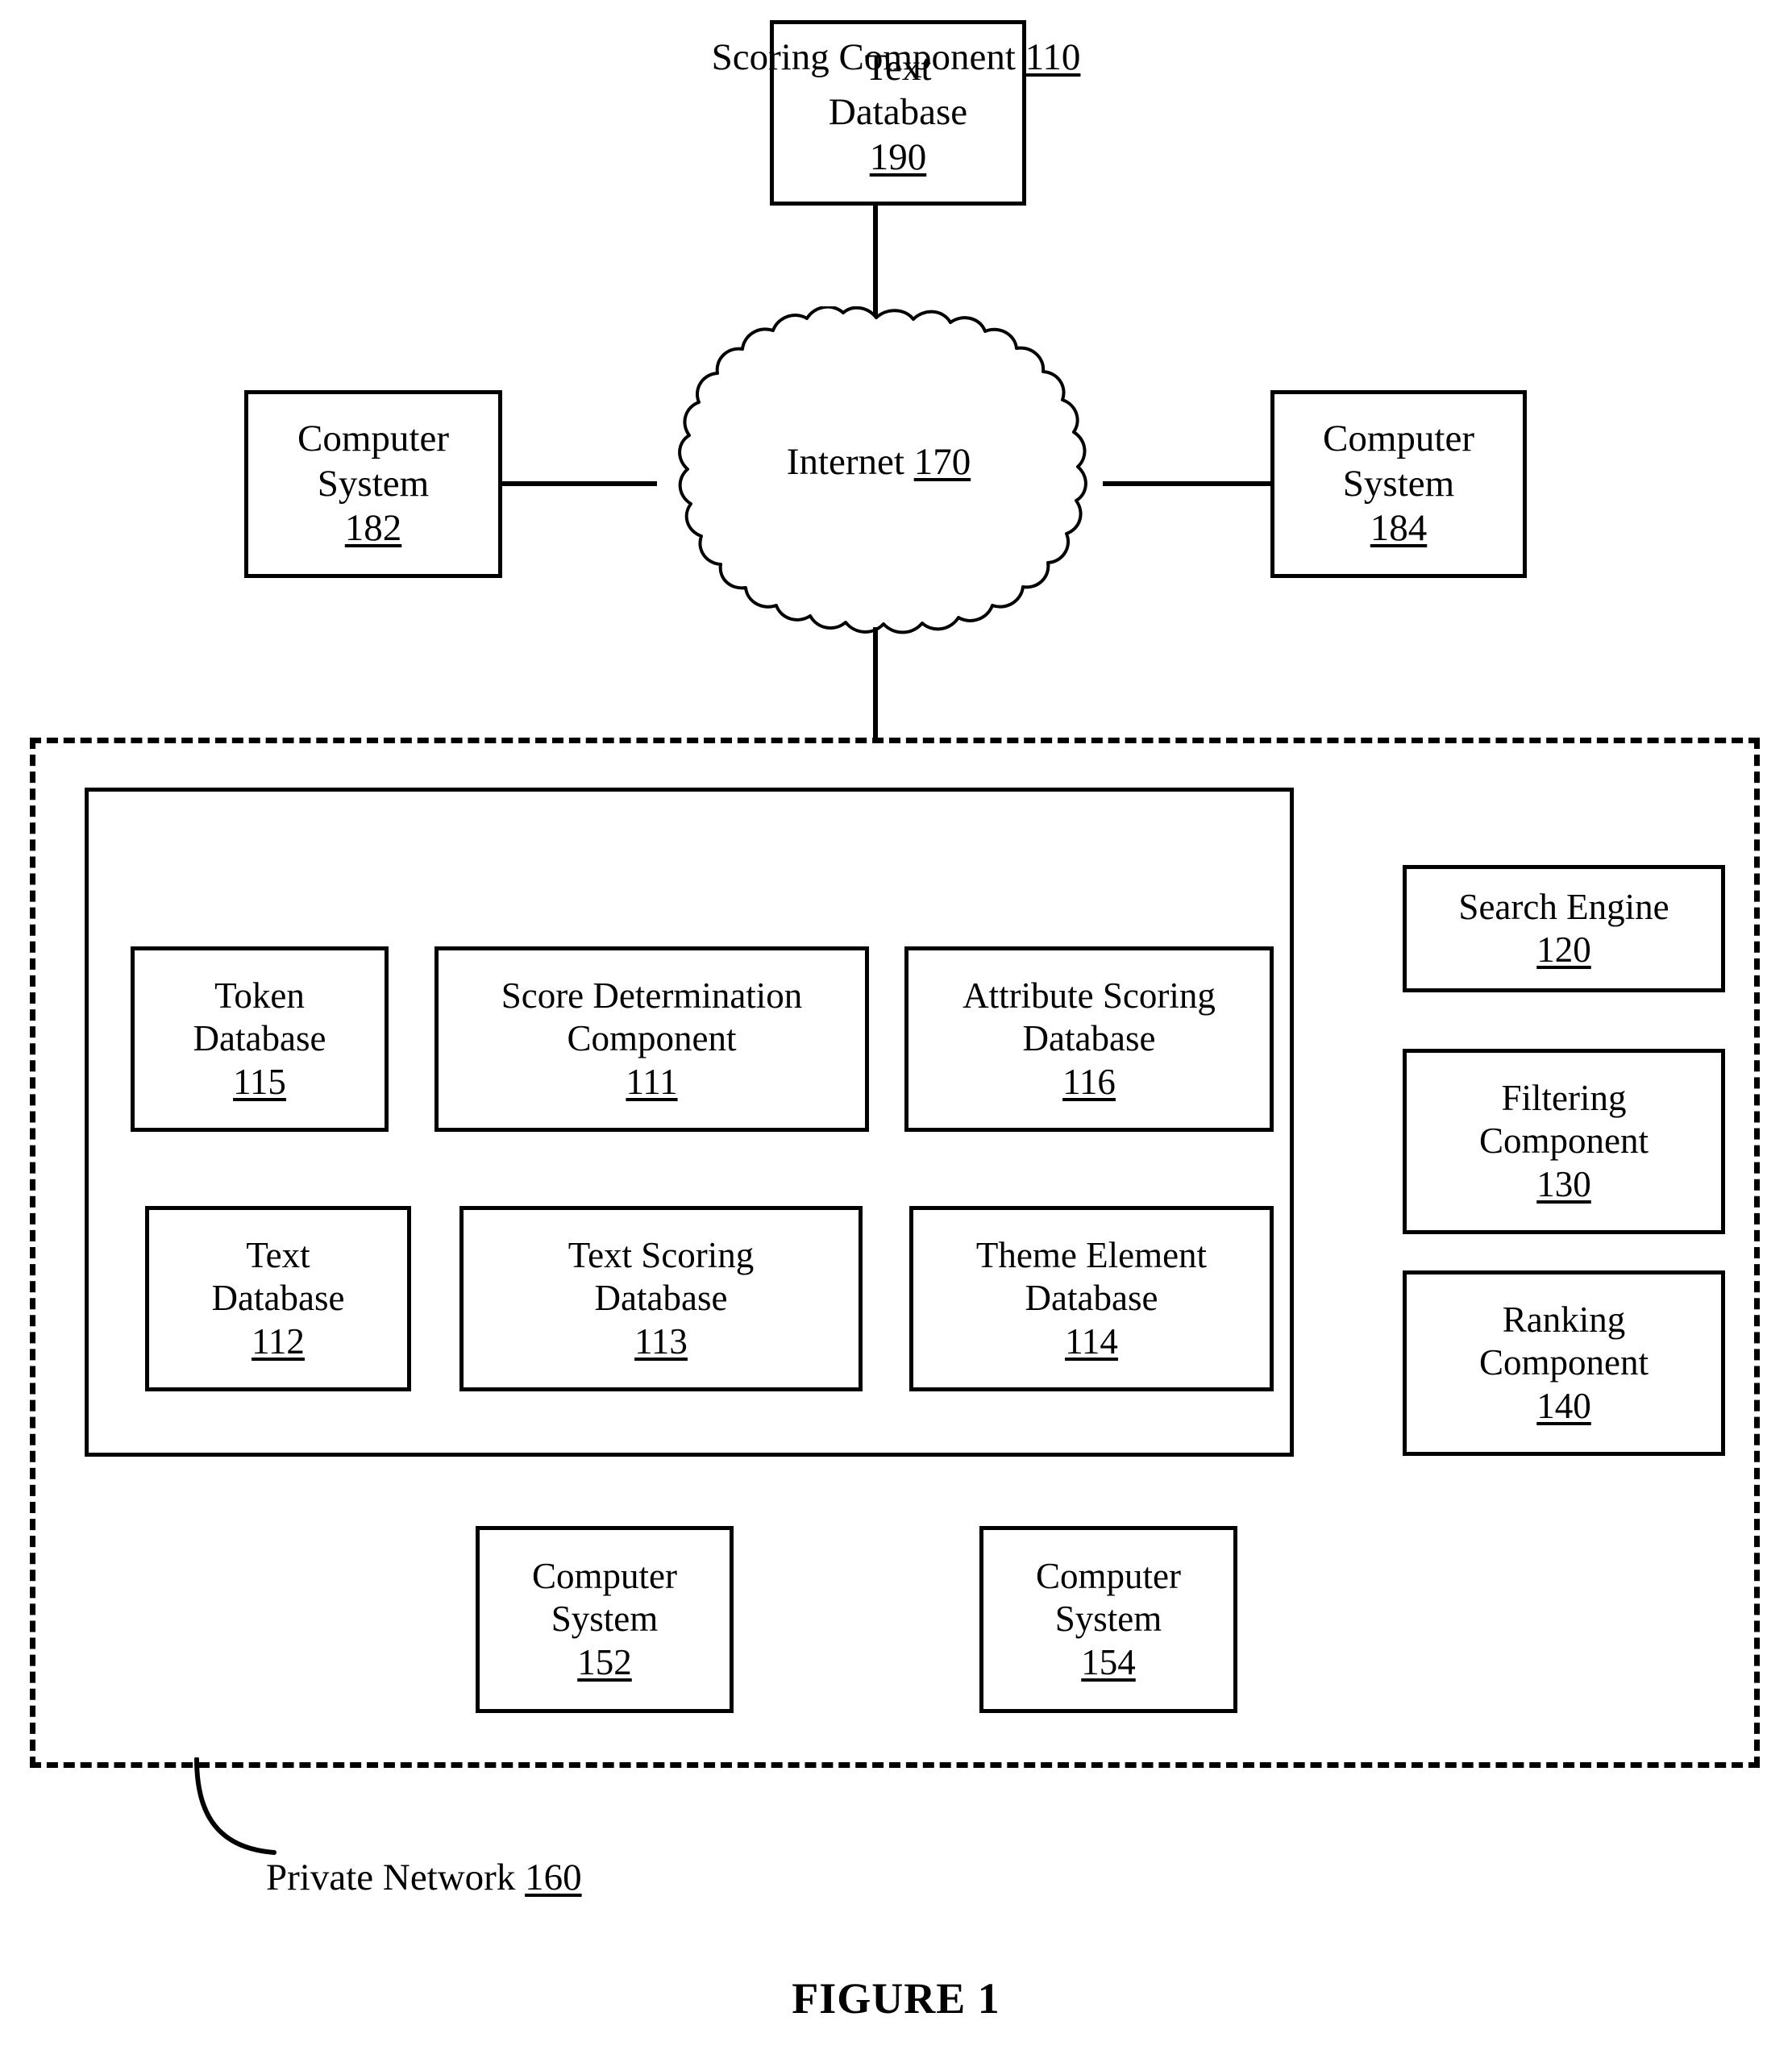 The image size is (1792, 2050). I want to click on private-network-label-ref: 160, so click(553, 1877).